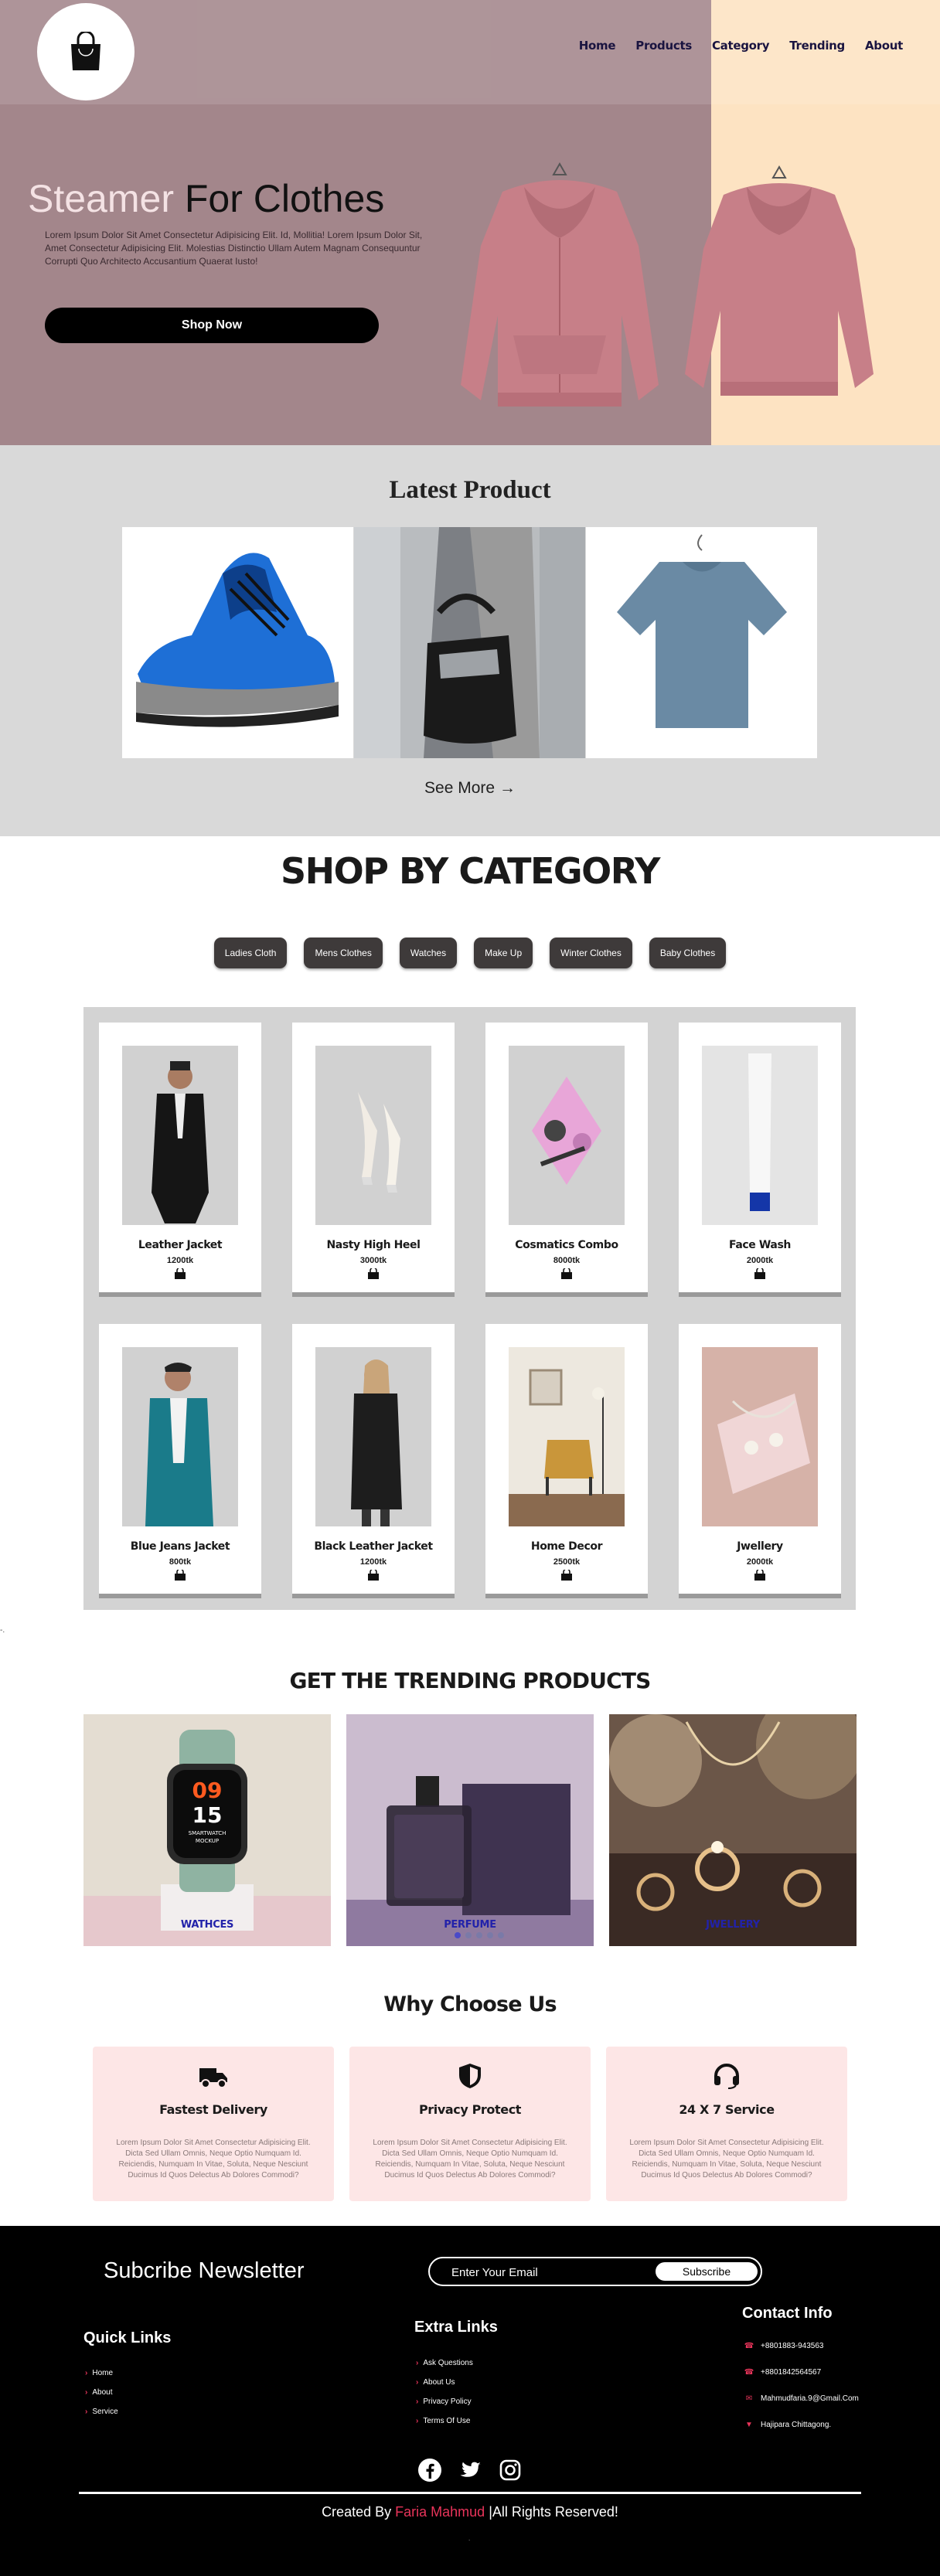 The width and height of the screenshot is (940, 2576). What do you see at coordinates (373, 1546) in the screenshot?
I see `product-name: Black Leather Jacket` at bounding box center [373, 1546].